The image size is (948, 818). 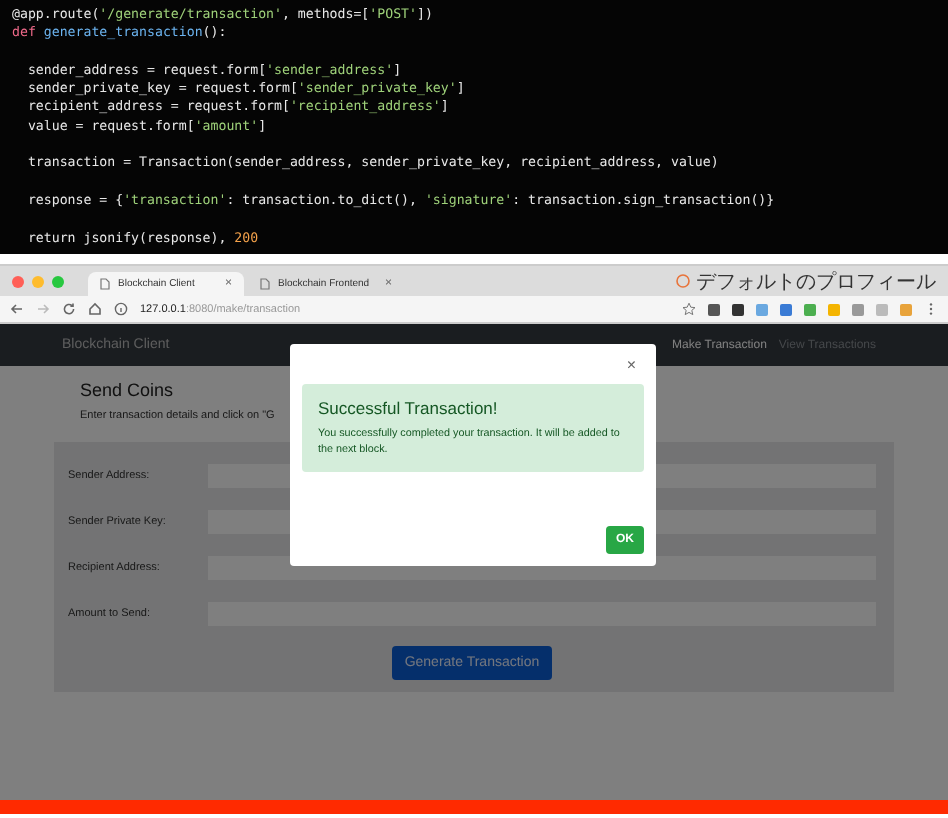 What do you see at coordinates (689, 309) in the screenshot?
I see `star-icon` at bounding box center [689, 309].